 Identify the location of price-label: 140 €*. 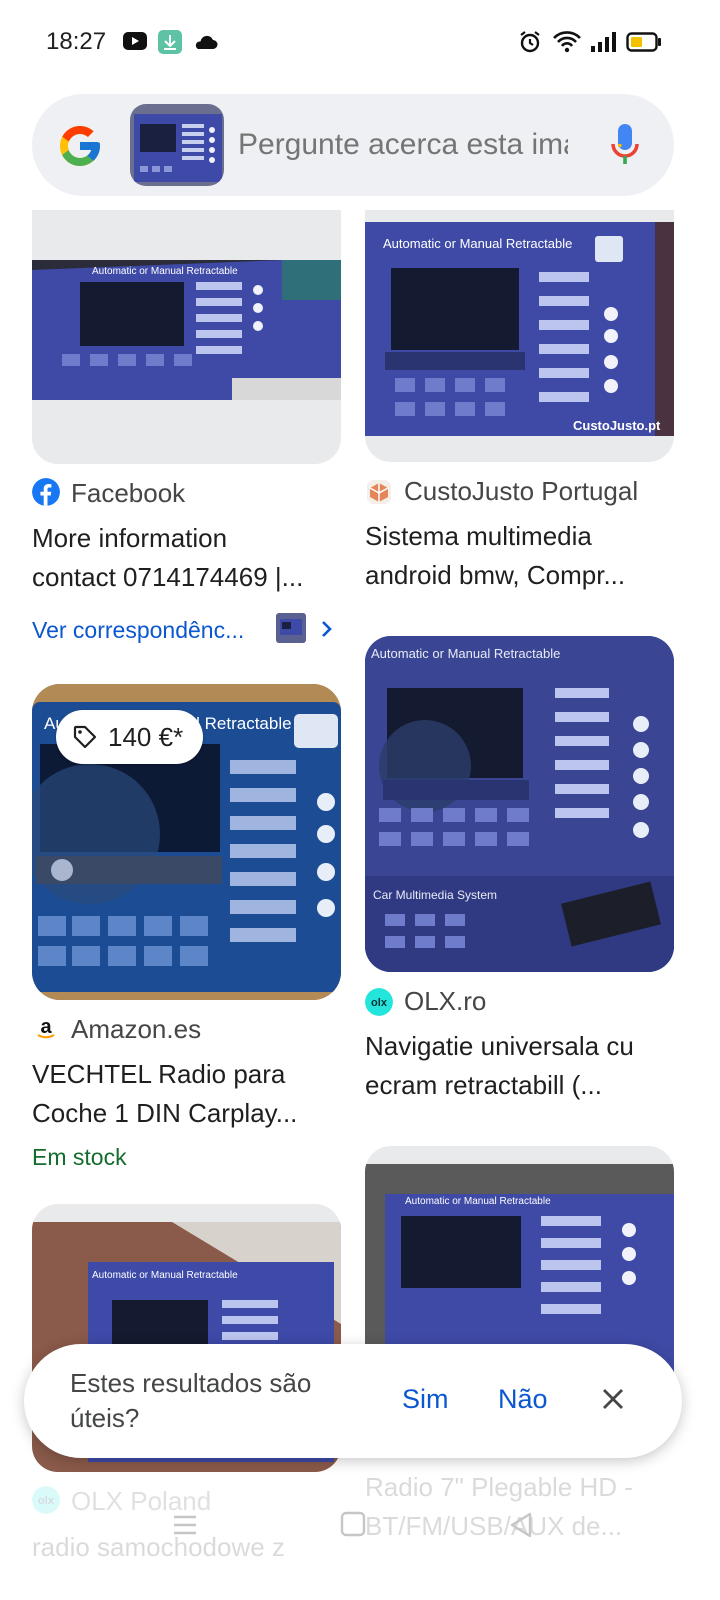
(146, 736).